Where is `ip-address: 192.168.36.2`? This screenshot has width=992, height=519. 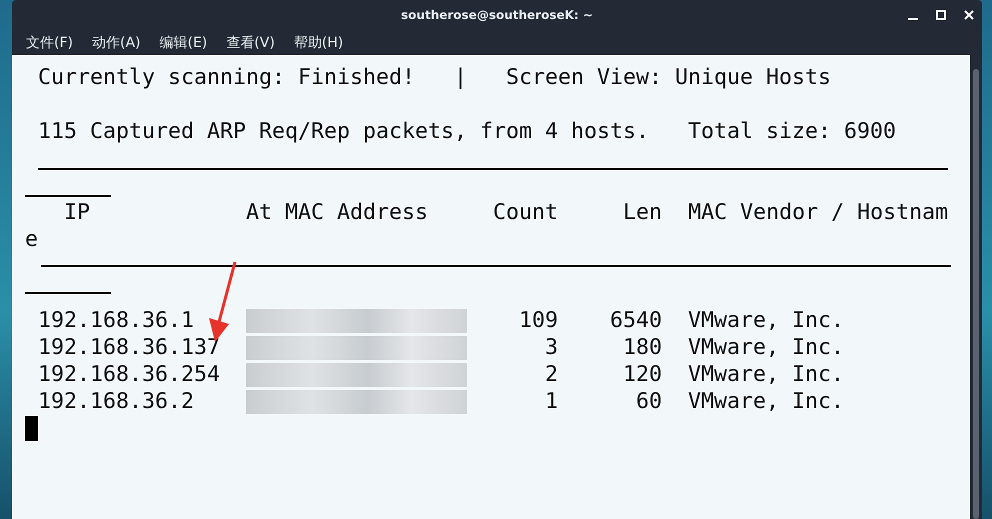
ip-address: 192.168.36.2 is located at coordinates (117, 401).